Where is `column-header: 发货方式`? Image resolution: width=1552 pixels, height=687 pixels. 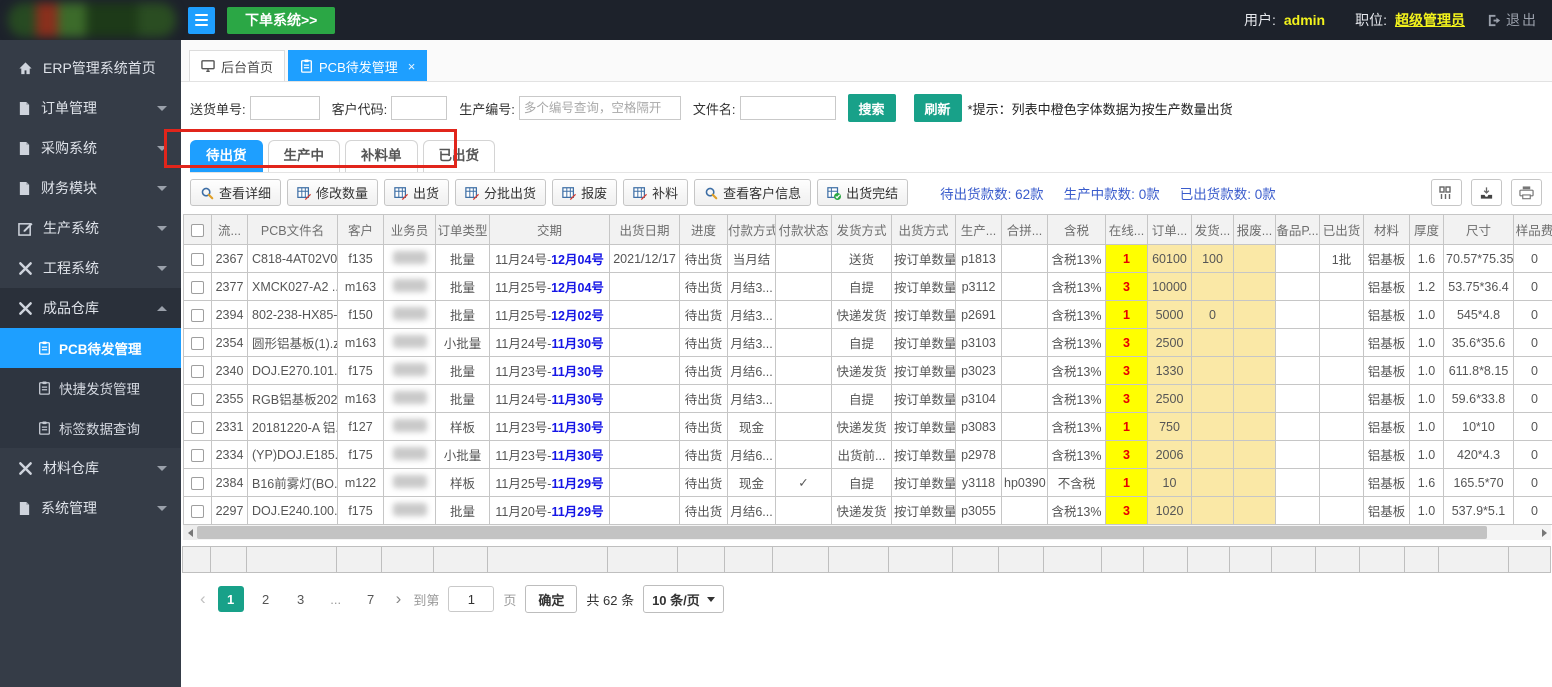 column-header: 发货方式 is located at coordinates (861, 229).